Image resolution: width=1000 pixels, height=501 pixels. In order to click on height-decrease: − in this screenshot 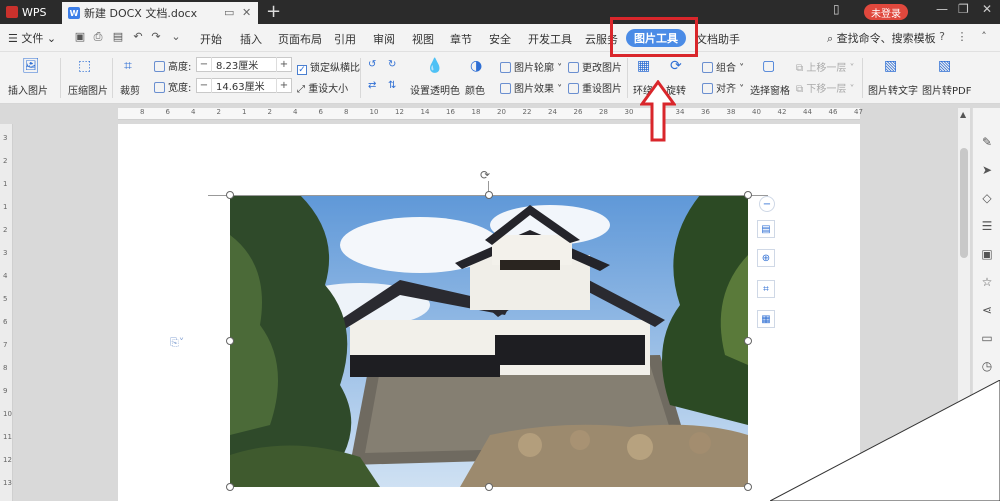, I will do `click(204, 64)`.